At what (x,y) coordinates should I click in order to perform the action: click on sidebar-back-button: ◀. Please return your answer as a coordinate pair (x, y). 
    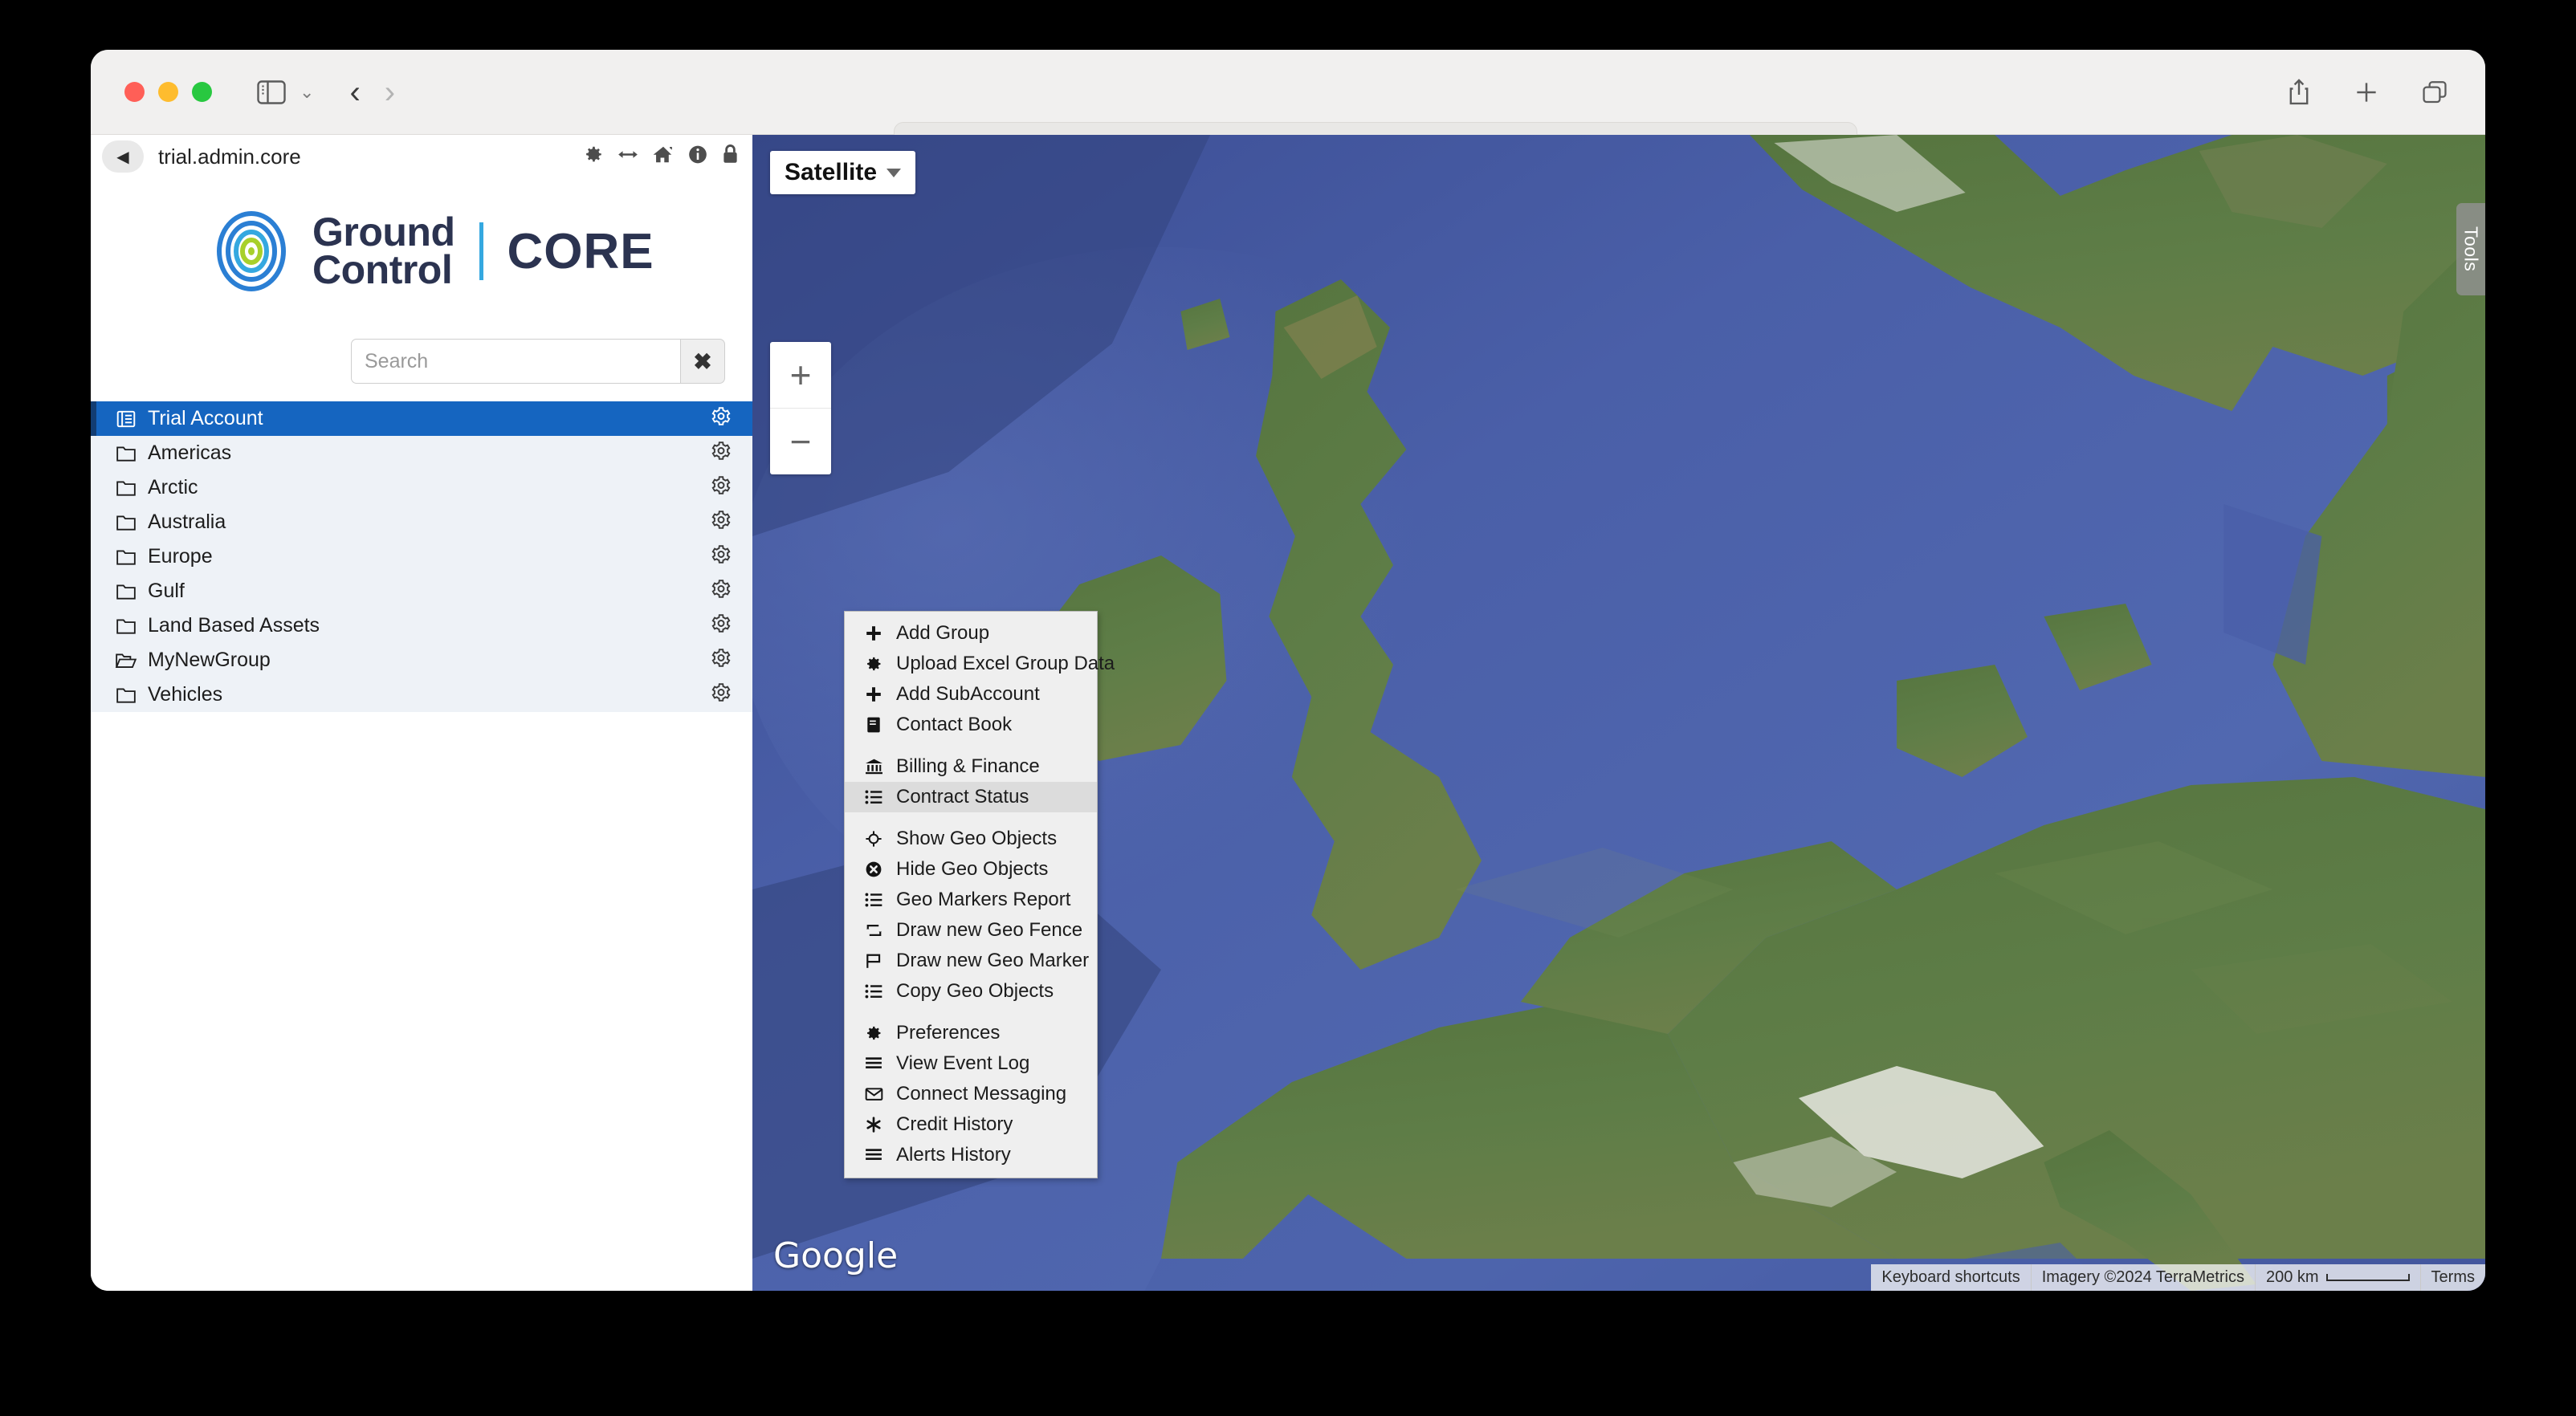
    Looking at the image, I should click on (123, 156).